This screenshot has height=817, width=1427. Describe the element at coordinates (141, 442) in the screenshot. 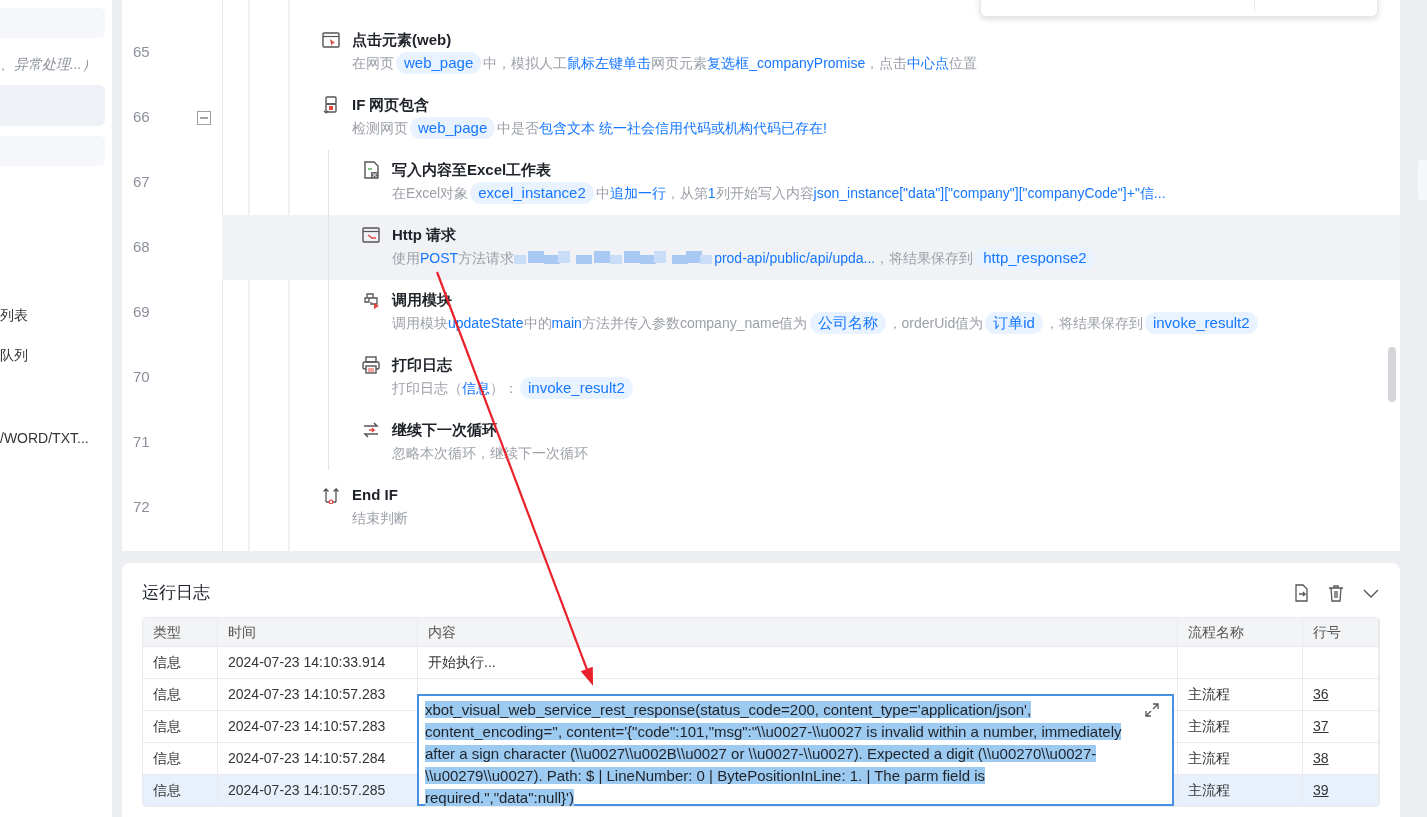

I see `line-number: 71` at that location.